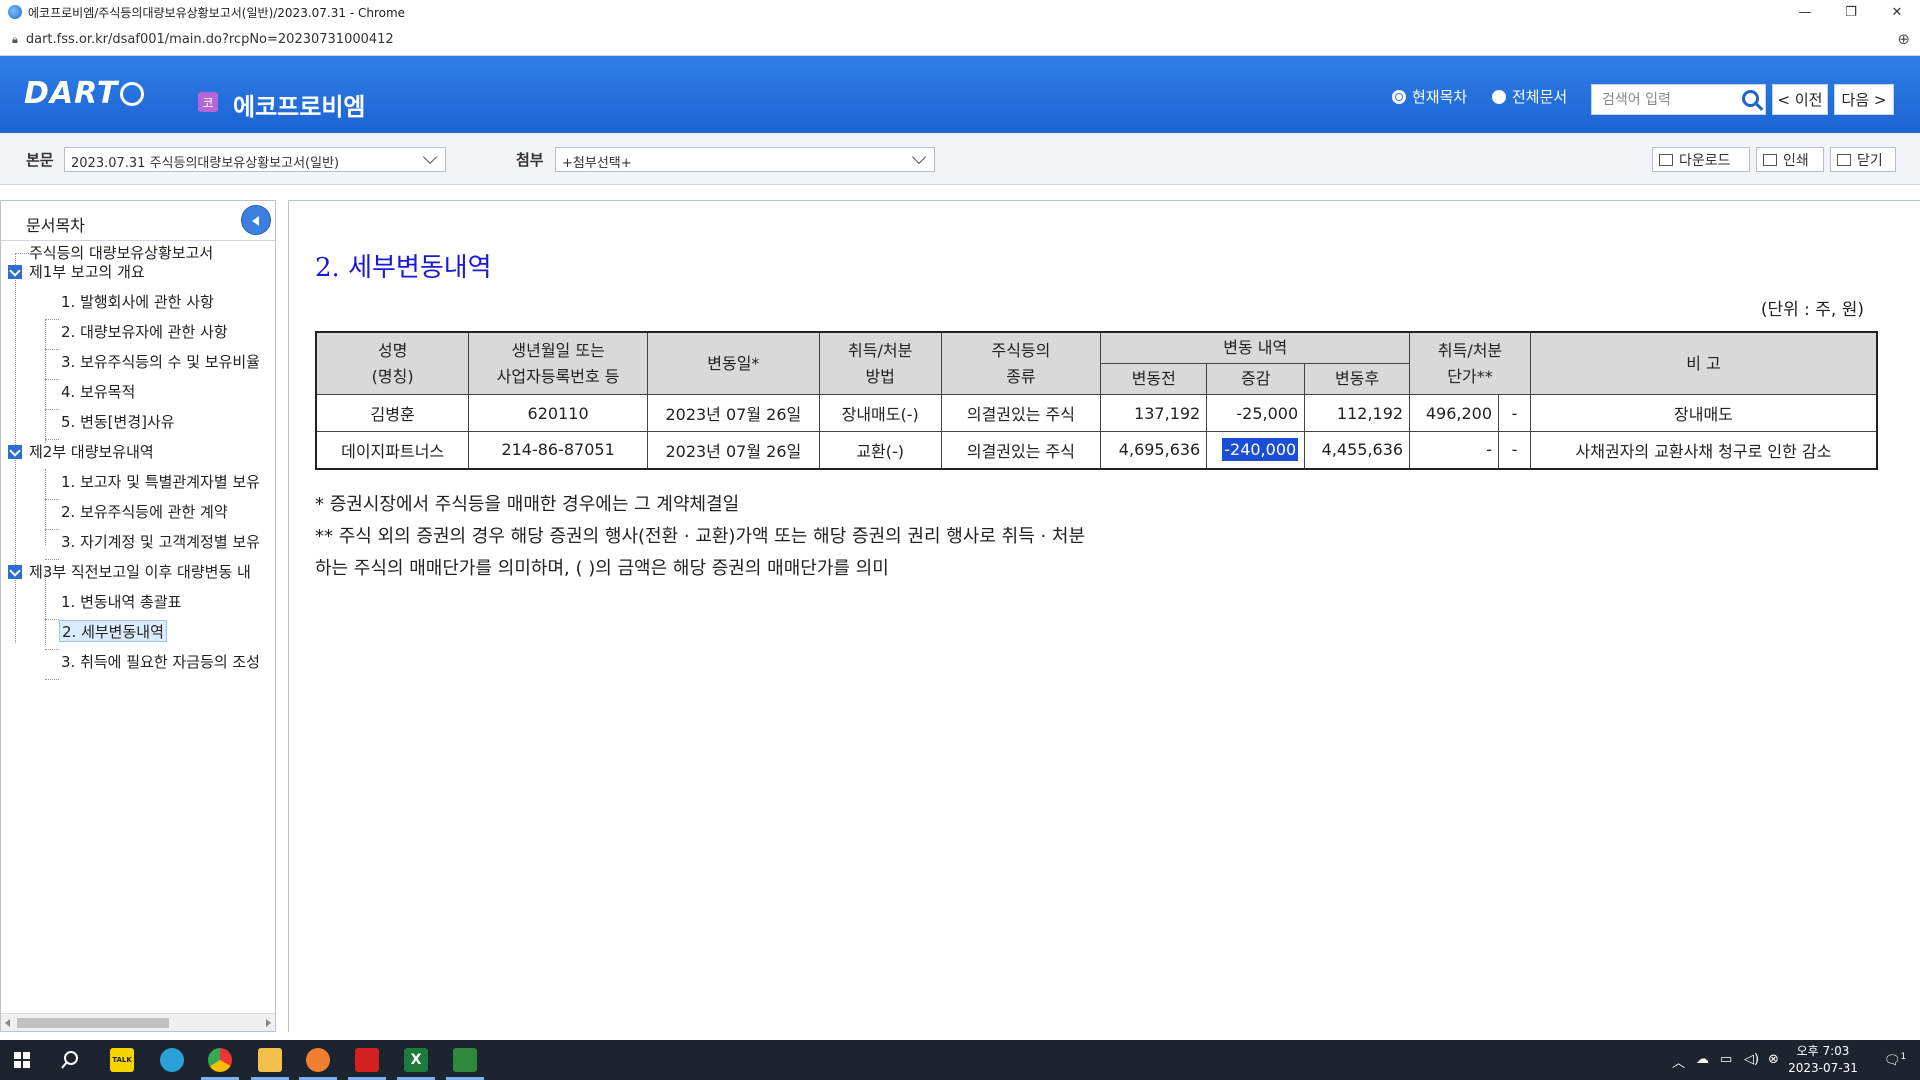  What do you see at coordinates (1529, 96) in the screenshot?
I see `radio-all-docs: 전체문서` at bounding box center [1529, 96].